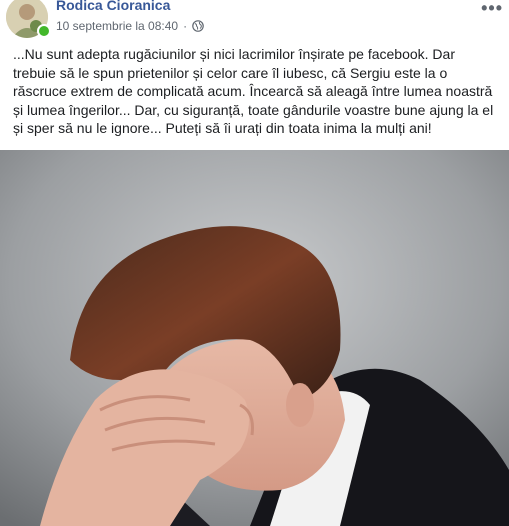  I want to click on post-timestamp: 10 septembrie la 08:40, so click(117, 26).